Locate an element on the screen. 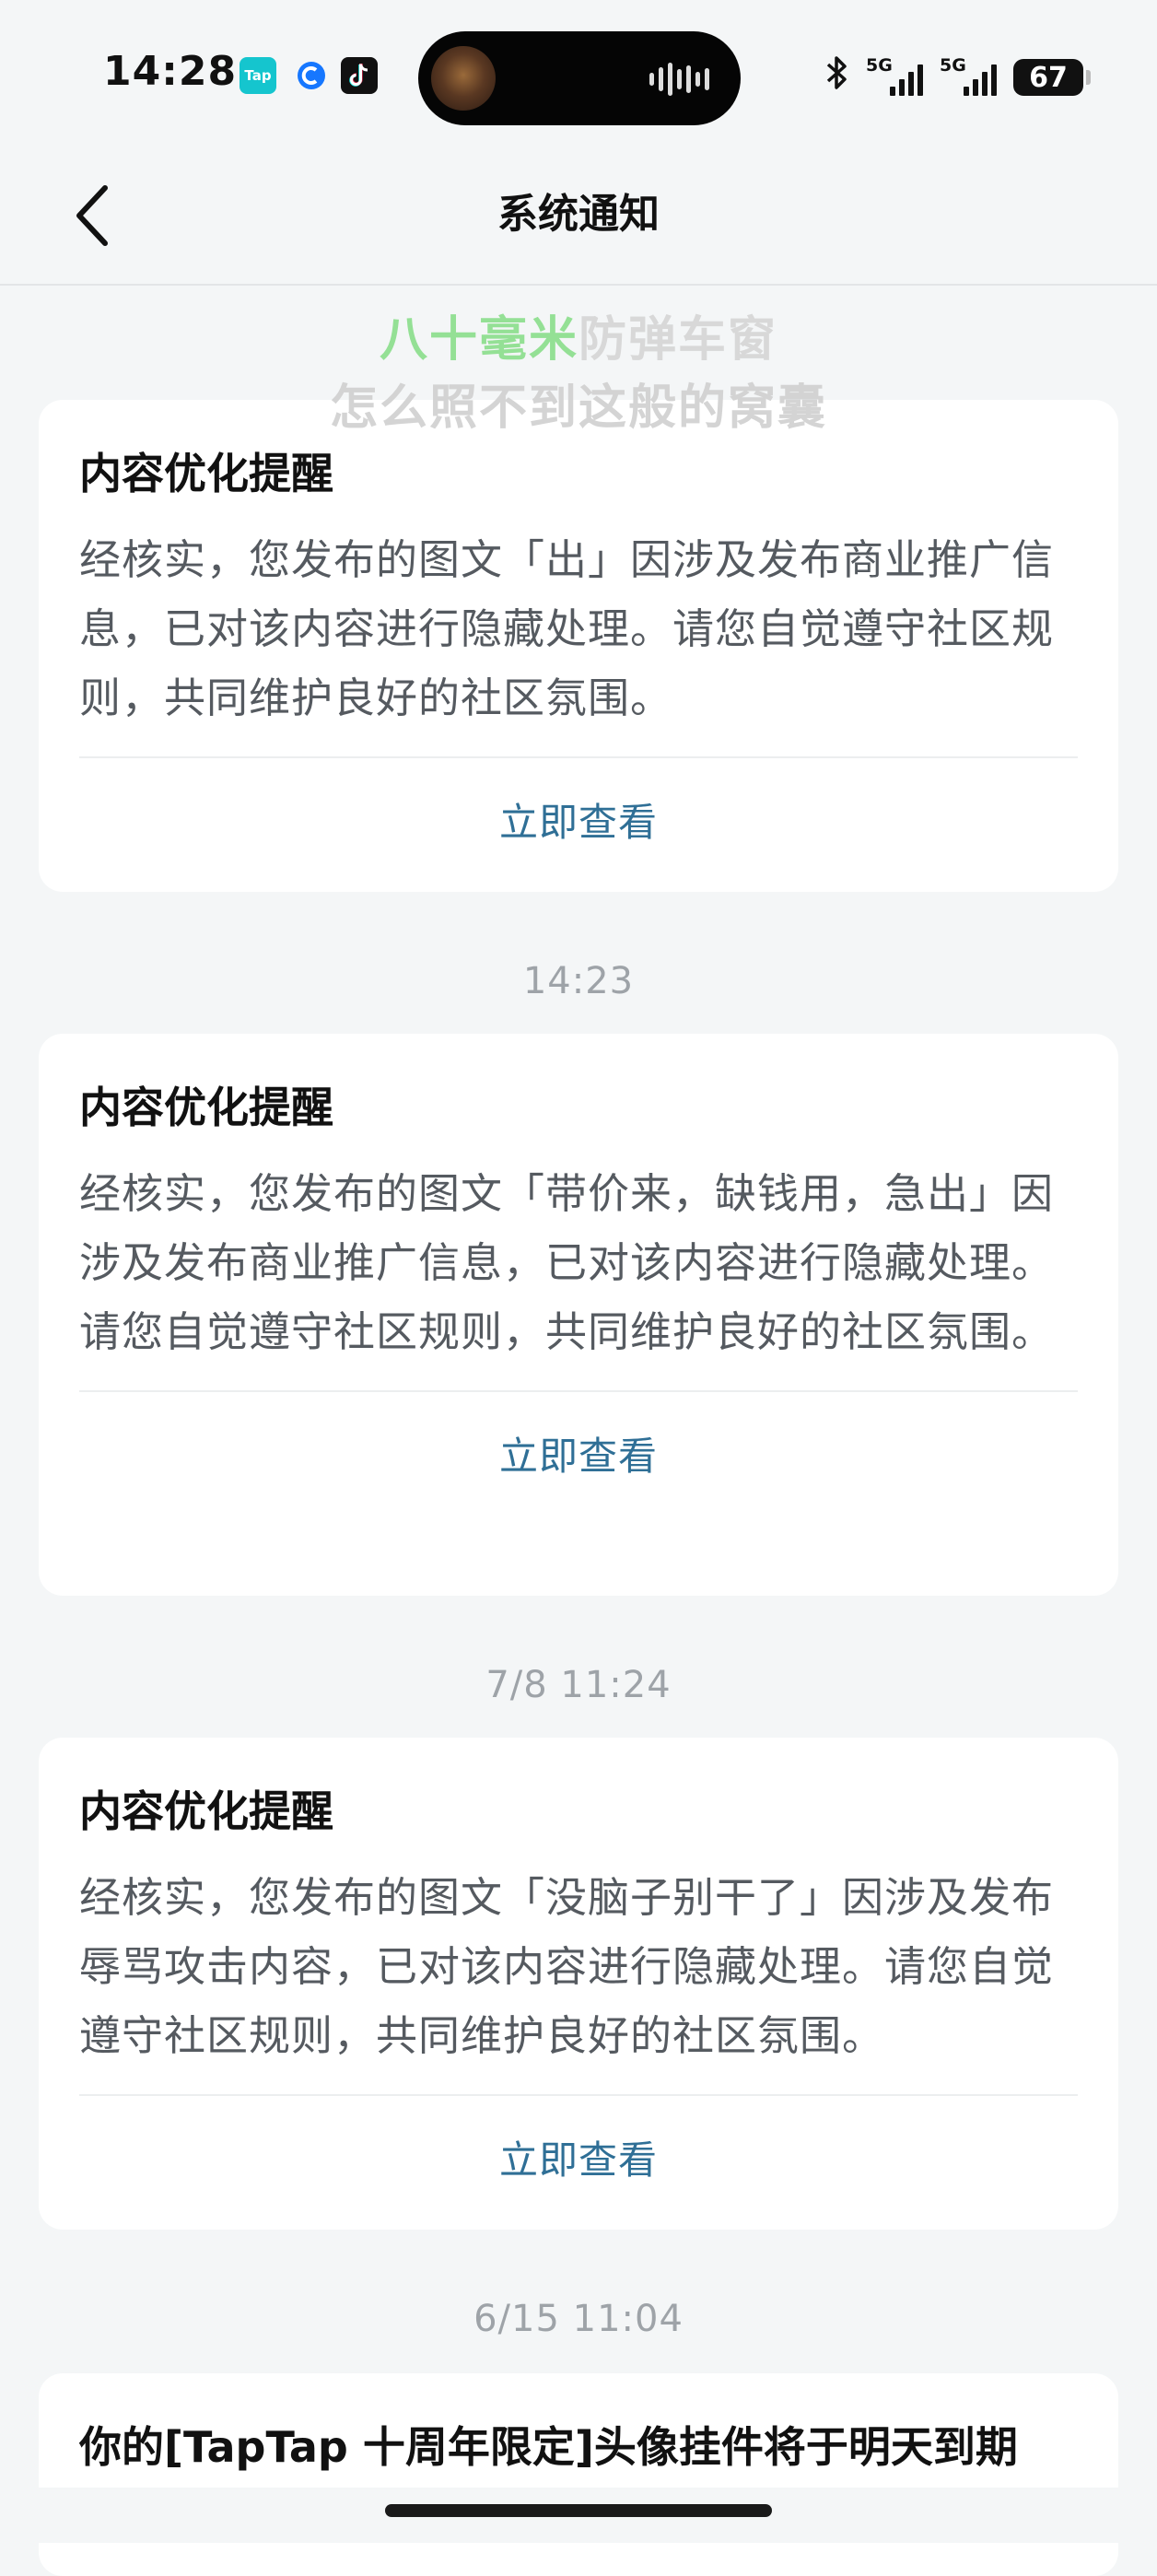 This screenshot has height=2576, width=1157. cellular-signal-1: 5G is located at coordinates (895, 77).